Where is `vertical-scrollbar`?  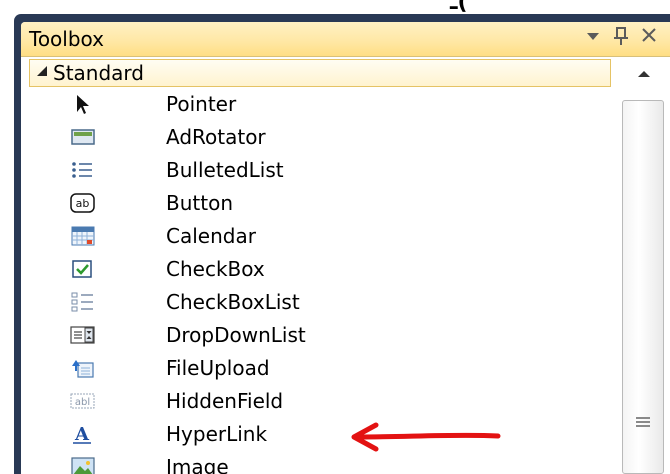 vertical-scrollbar is located at coordinates (644, 266).